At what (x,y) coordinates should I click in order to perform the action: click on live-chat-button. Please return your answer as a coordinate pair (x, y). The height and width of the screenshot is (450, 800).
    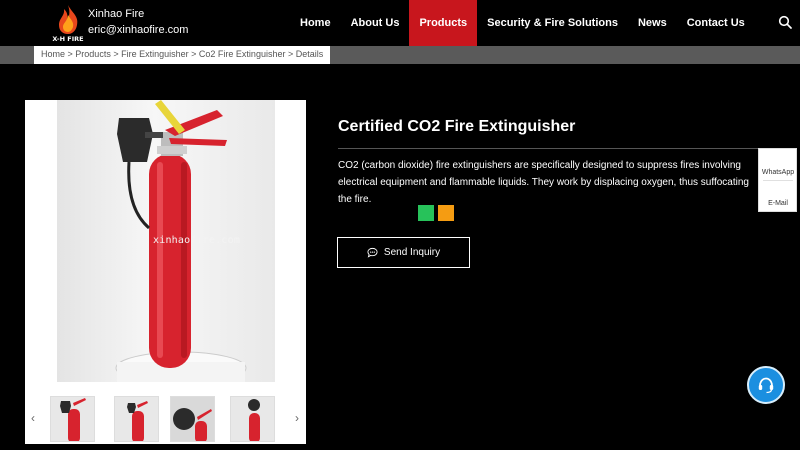
    Looking at the image, I should click on (766, 385).